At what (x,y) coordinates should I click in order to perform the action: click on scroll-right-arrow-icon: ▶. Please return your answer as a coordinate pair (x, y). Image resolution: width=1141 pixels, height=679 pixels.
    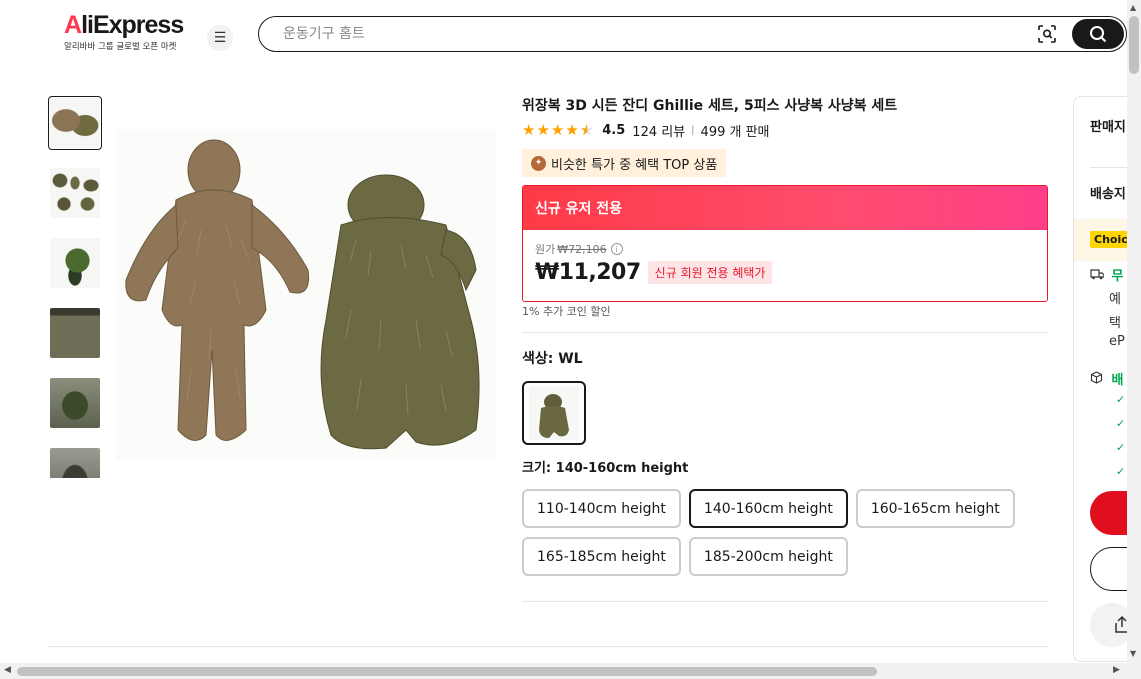
    Looking at the image, I should click on (1116, 670).